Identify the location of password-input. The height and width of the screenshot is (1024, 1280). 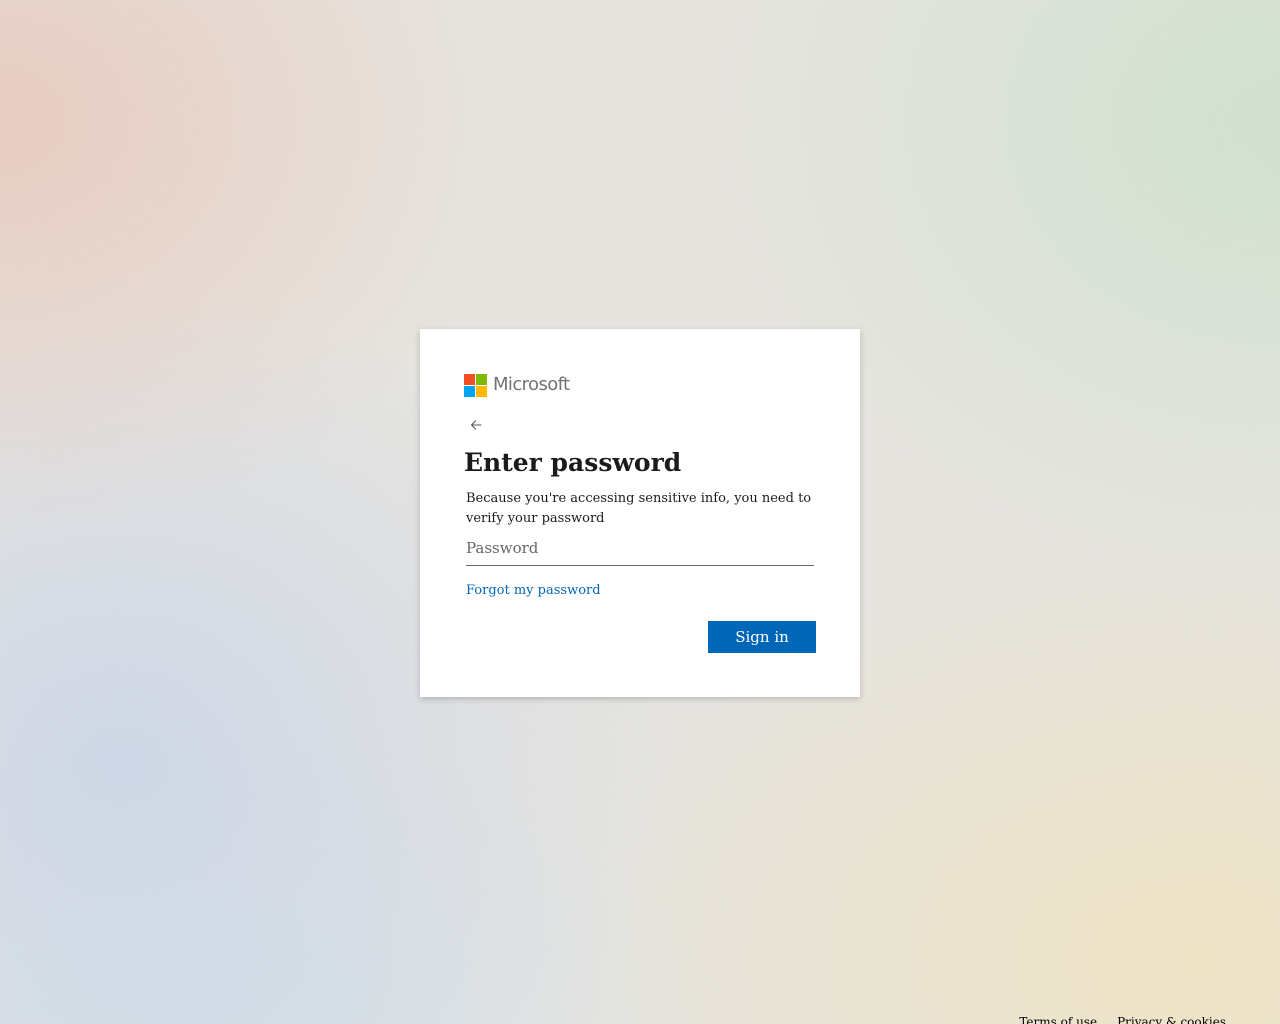
(640, 548).